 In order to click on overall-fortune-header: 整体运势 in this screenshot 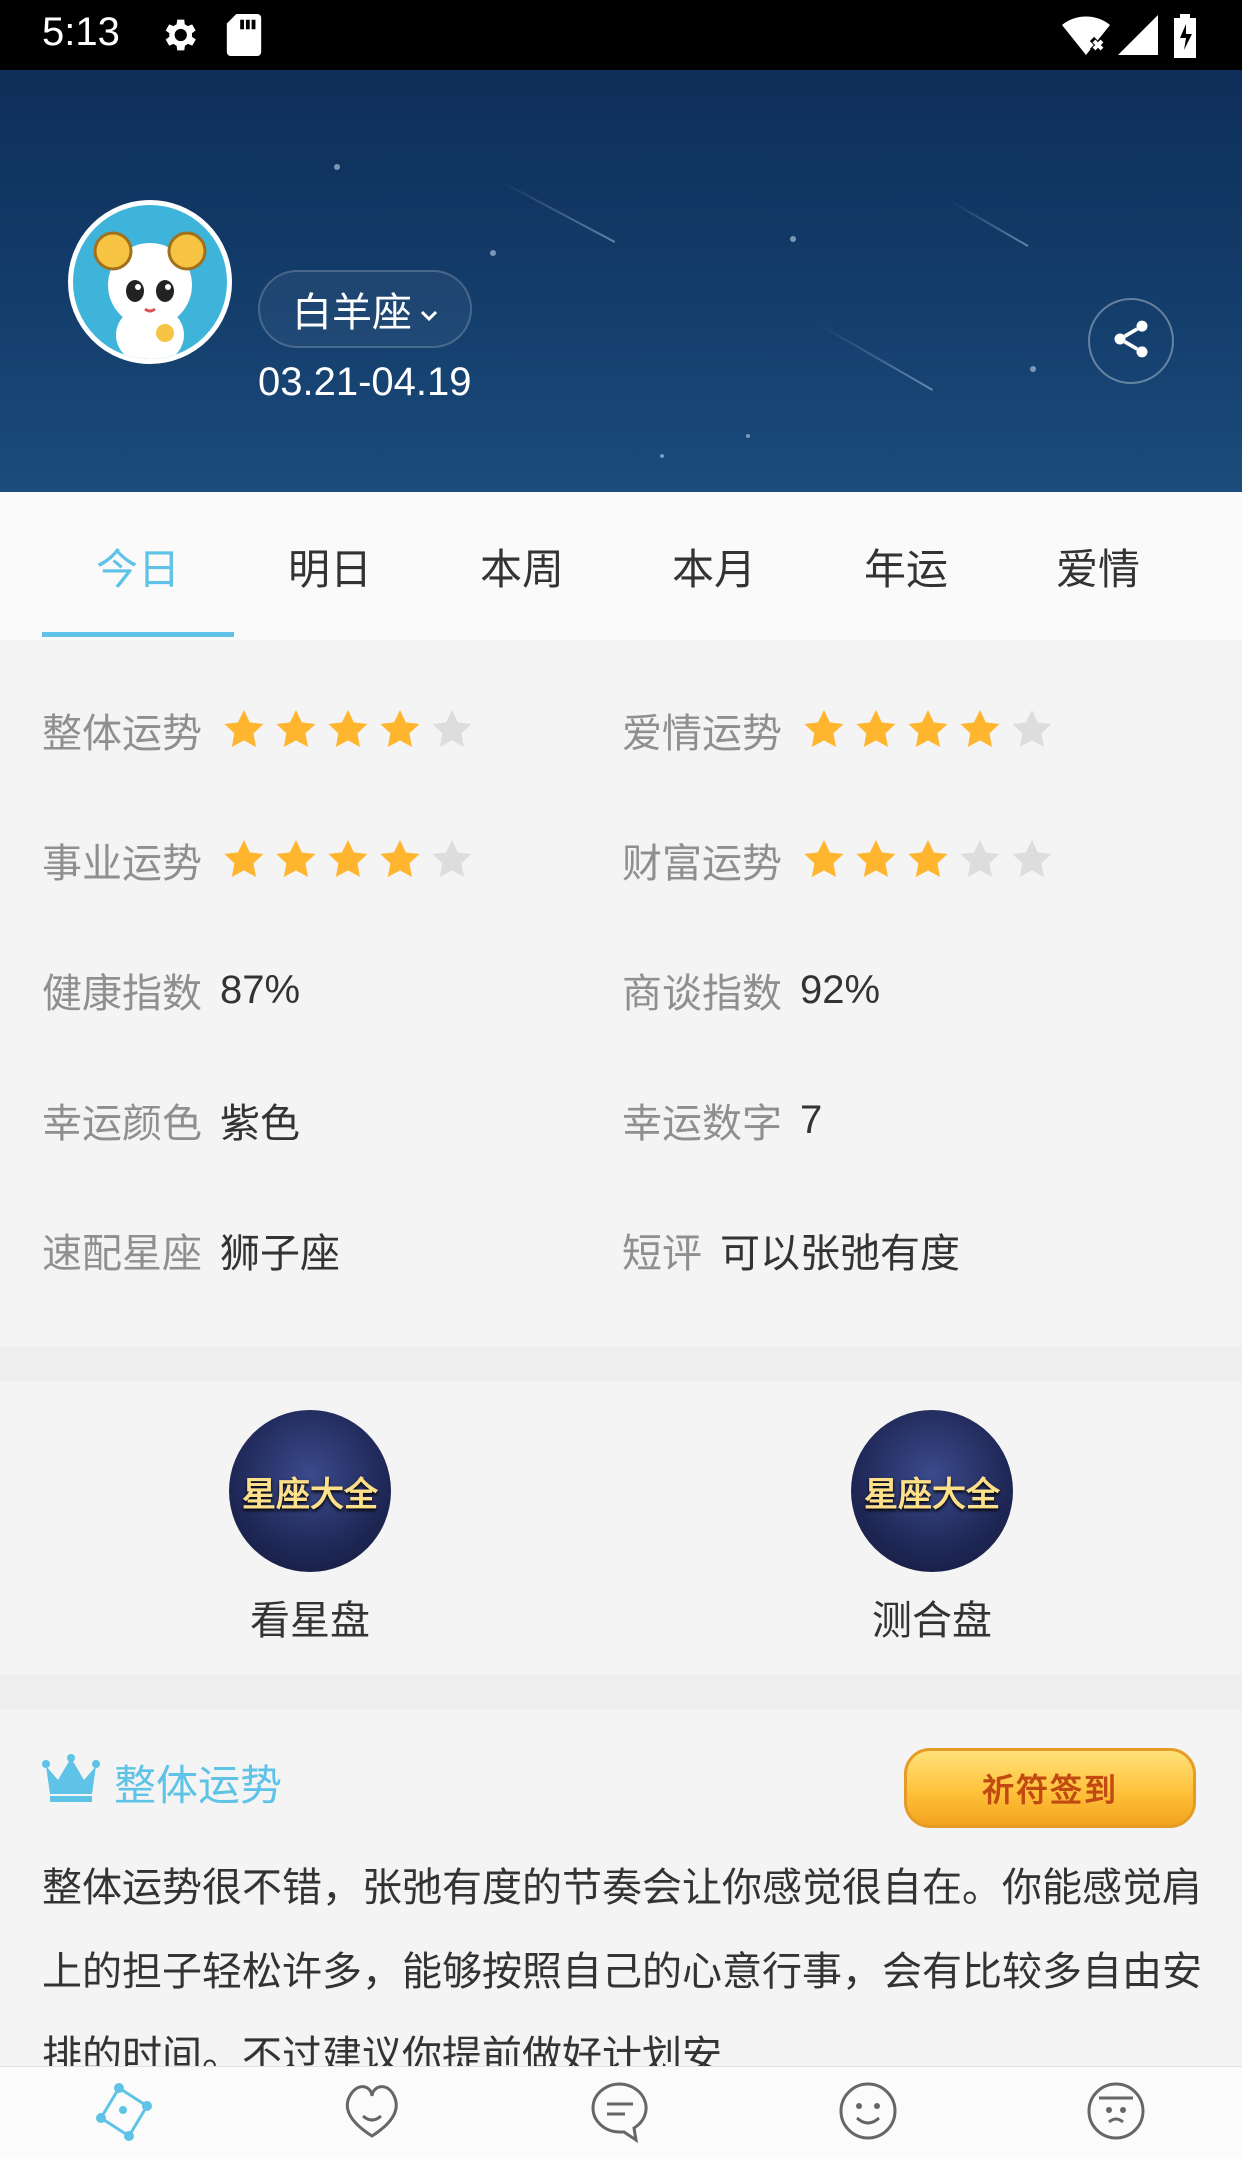, I will do `click(162, 1782)`.